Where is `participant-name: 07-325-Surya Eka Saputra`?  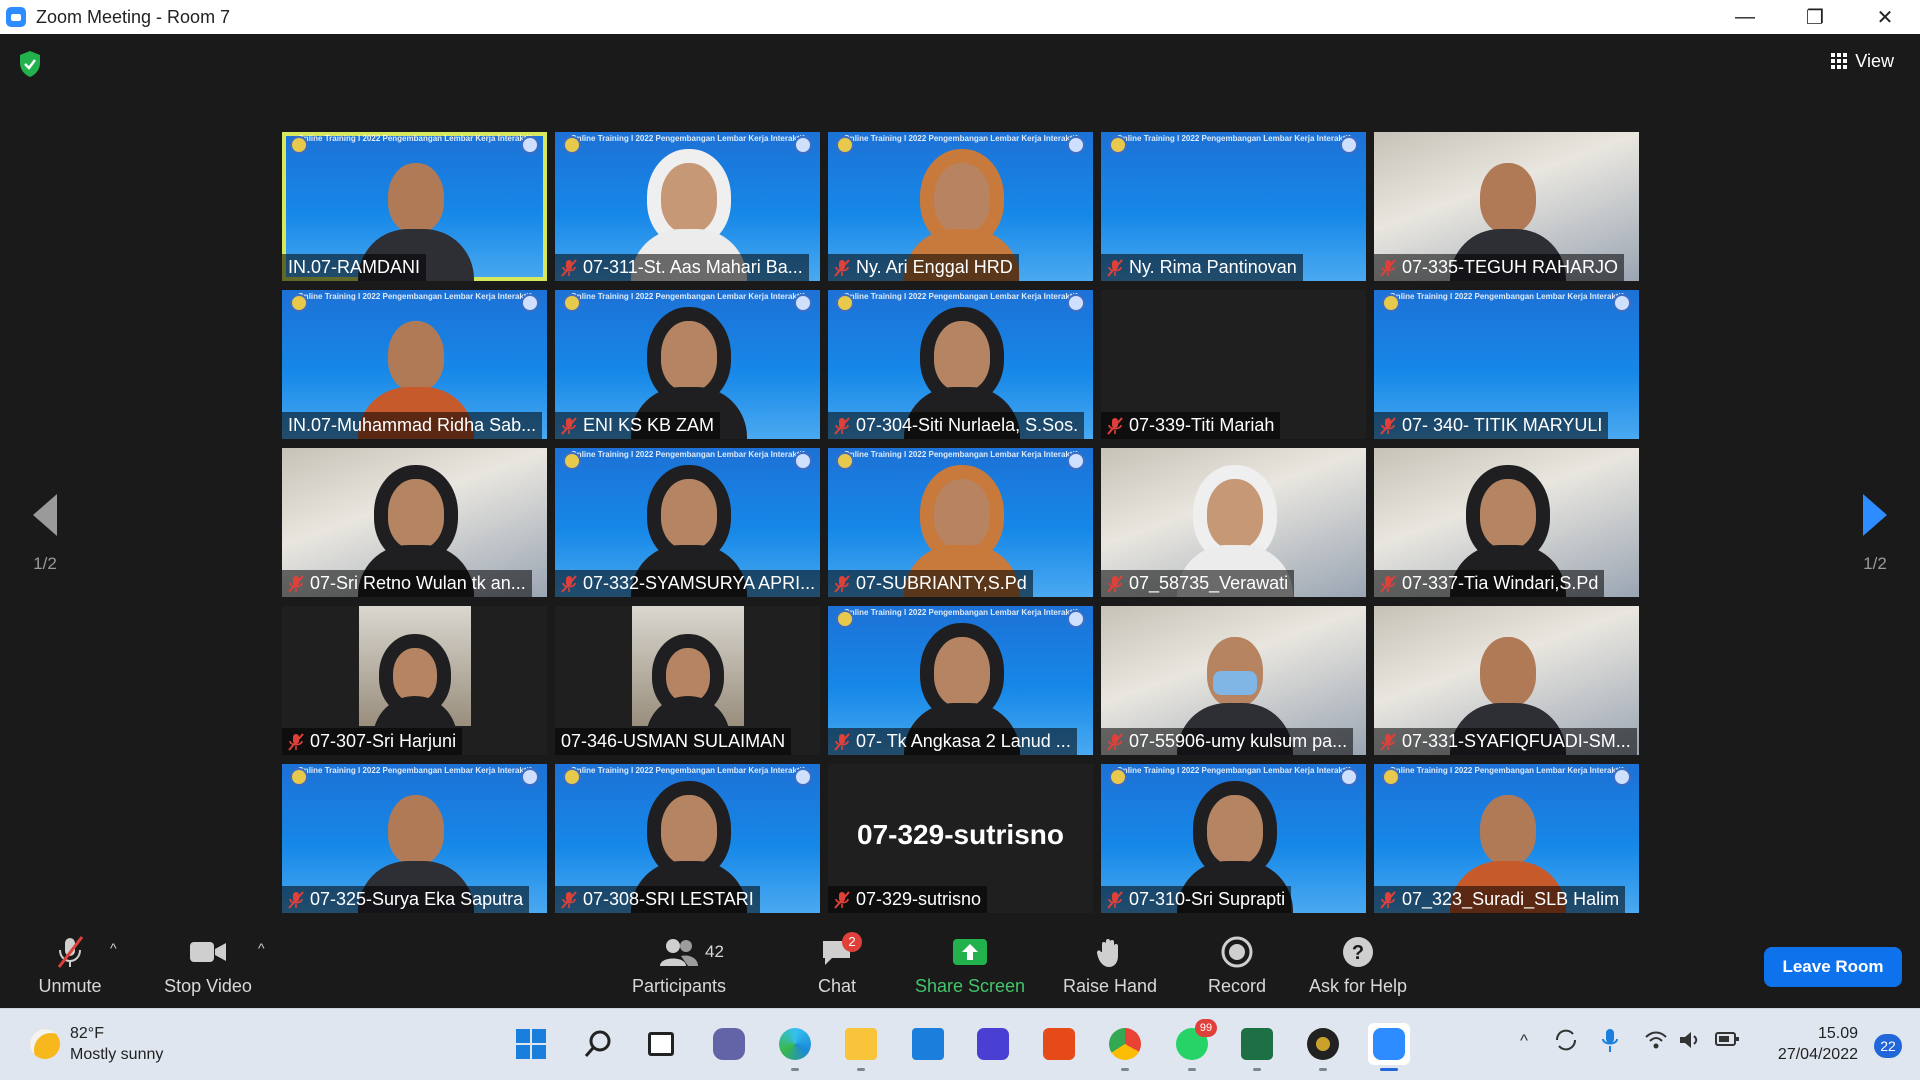 participant-name: 07-325-Surya Eka Saputra is located at coordinates (417, 899).